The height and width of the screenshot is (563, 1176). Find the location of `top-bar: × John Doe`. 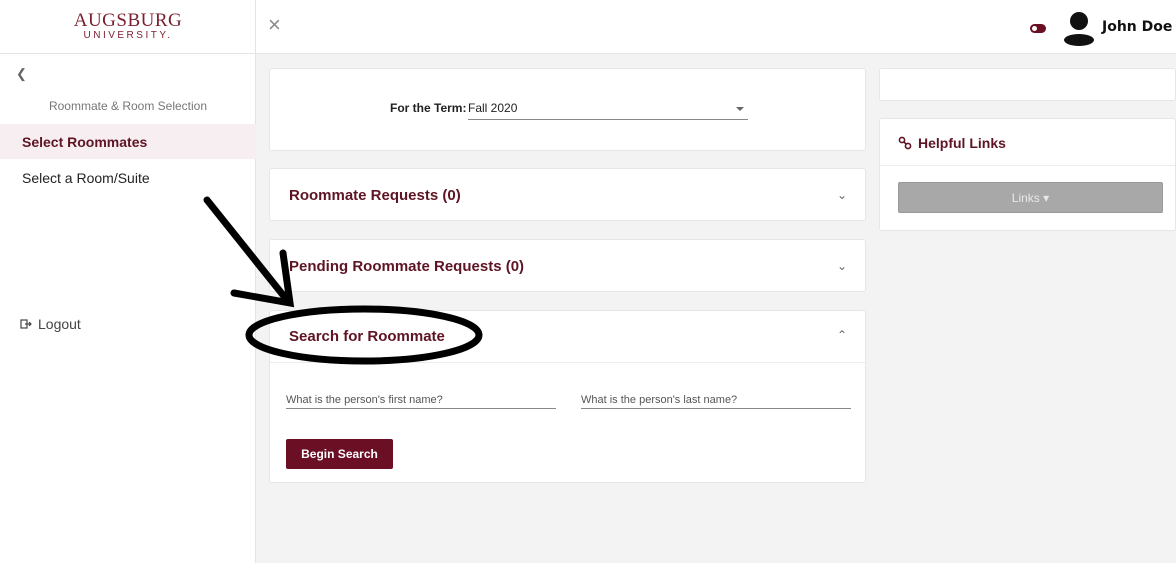

top-bar: × John Doe is located at coordinates (716, 27).